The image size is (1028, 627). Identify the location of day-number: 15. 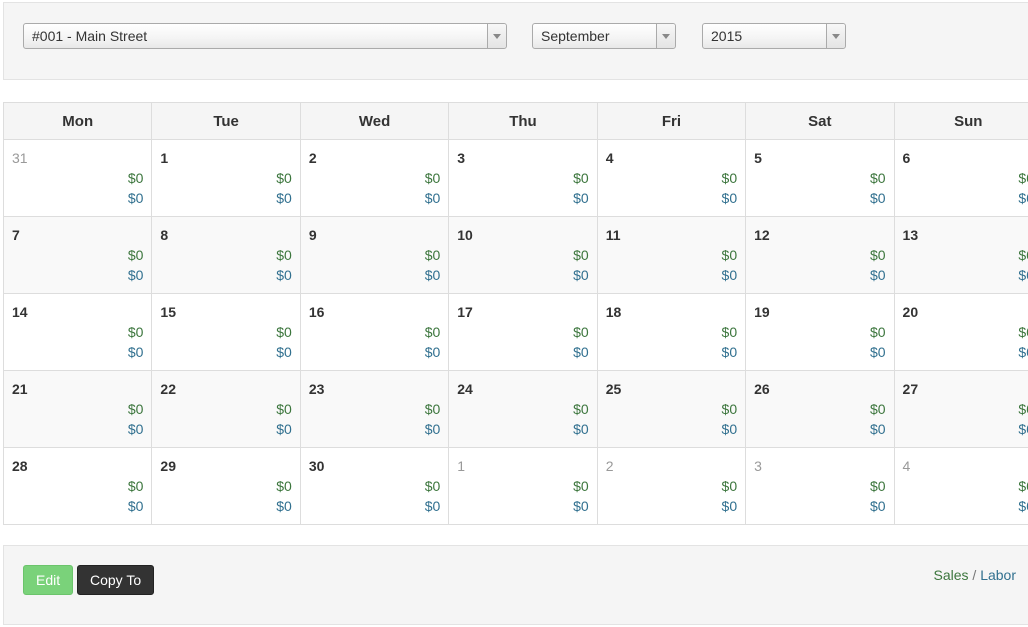
(168, 312).